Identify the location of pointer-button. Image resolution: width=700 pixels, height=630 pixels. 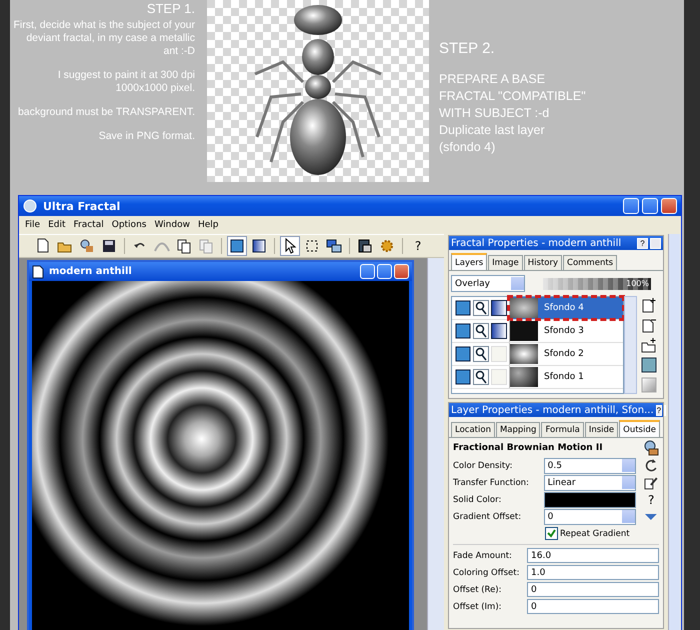
(290, 246).